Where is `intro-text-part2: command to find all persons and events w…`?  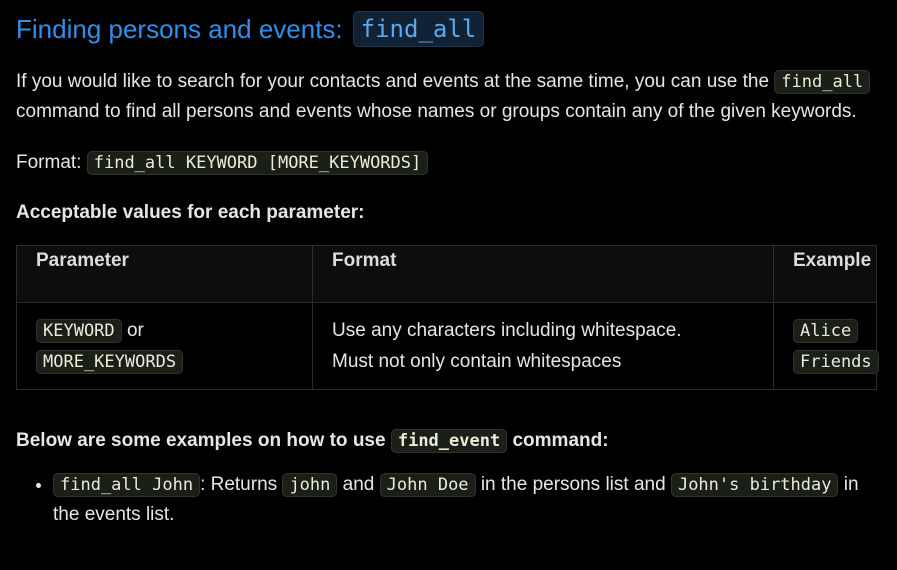 intro-text-part2: command to find all persons and events w… is located at coordinates (436, 111).